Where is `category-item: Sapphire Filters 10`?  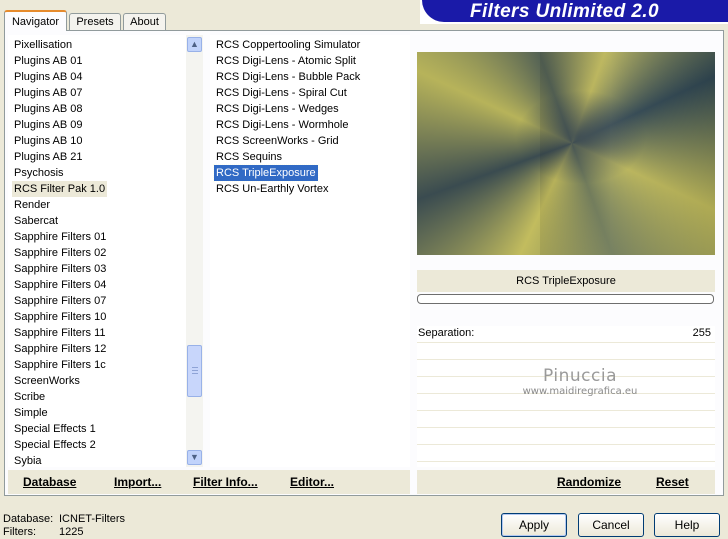 category-item: Sapphire Filters 10 is located at coordinates (60, 317).